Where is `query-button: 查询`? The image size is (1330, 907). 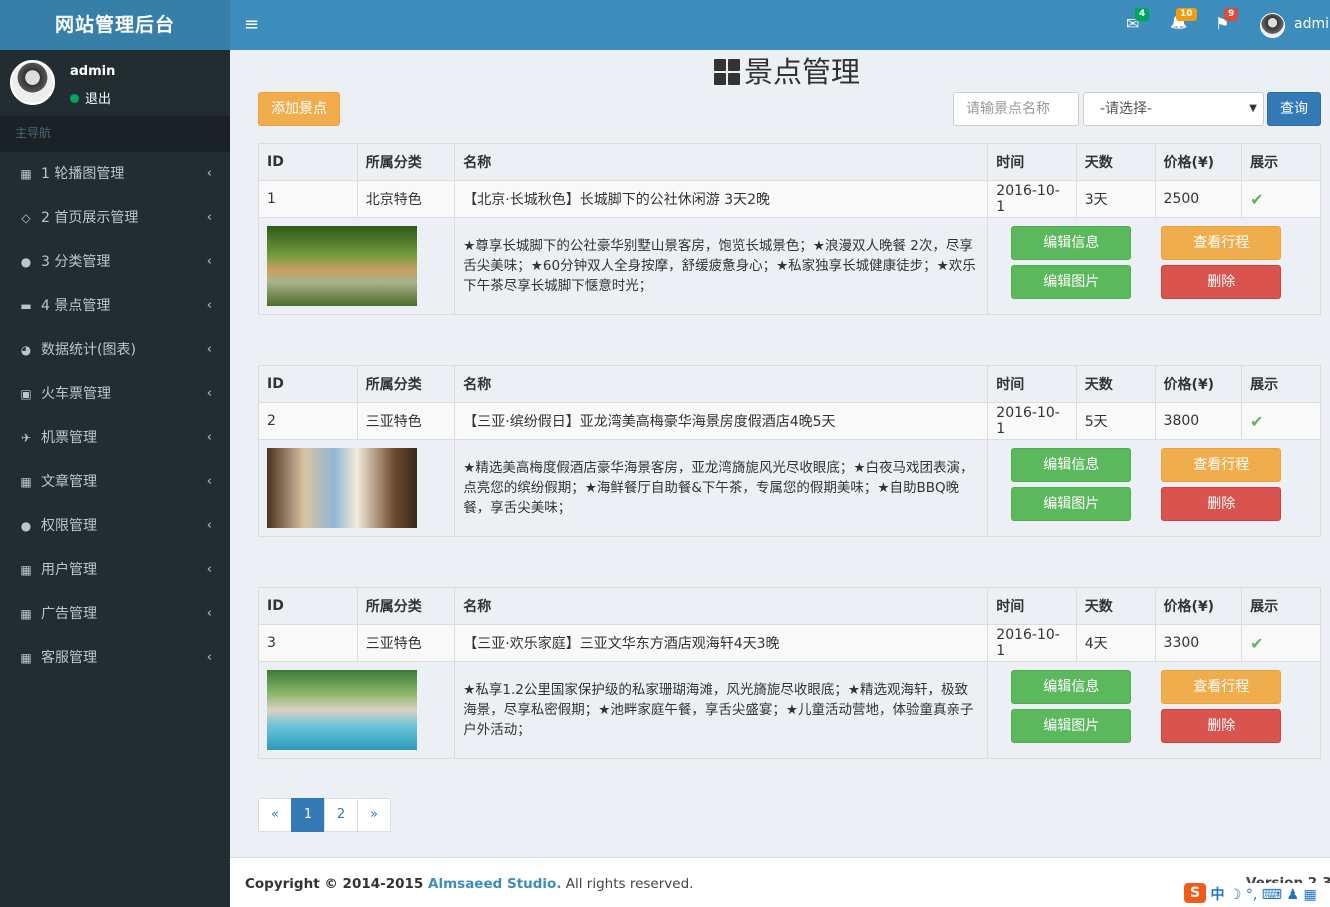
query-button: 查询 is located at coordinates (1294, 109).